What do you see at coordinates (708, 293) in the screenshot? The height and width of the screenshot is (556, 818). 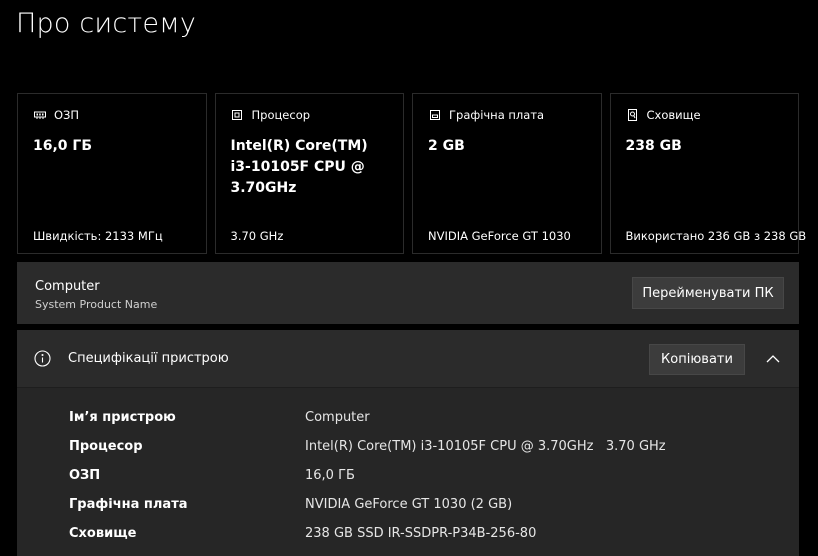 I see `rename-pc-button: Перейменувати ПК` at bounding box center [708, 293].